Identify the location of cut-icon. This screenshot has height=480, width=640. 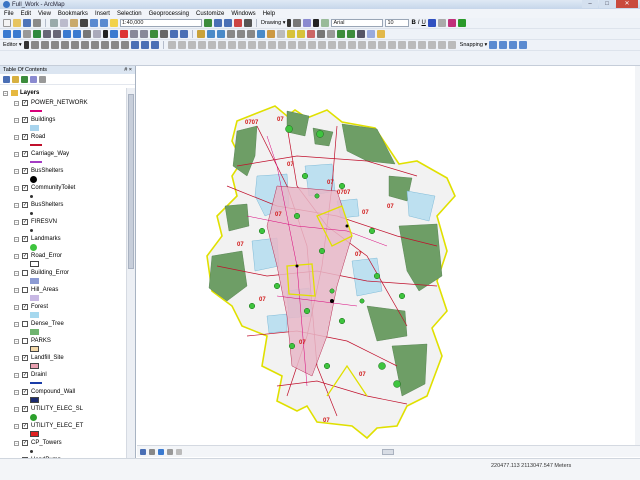
(54, 23).